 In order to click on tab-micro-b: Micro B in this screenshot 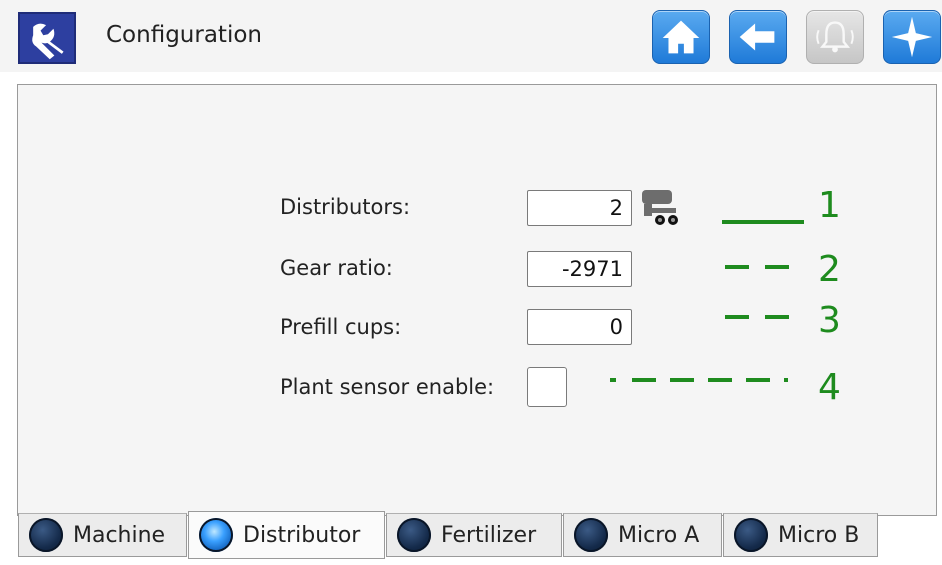, I will do `click(800, 535)`.